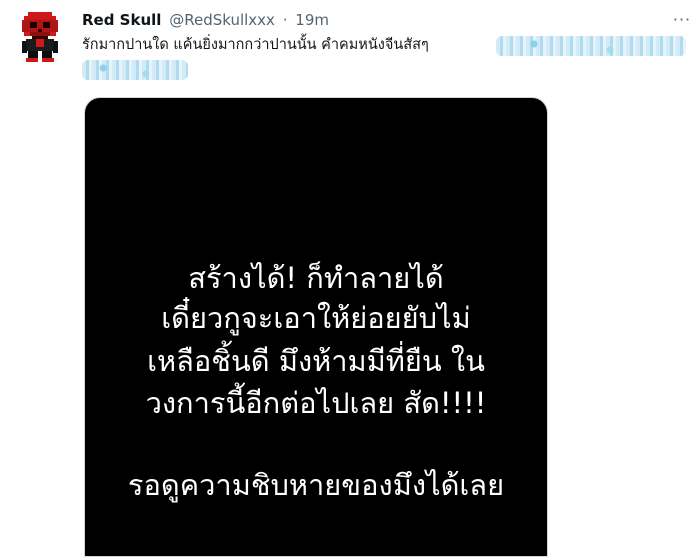  Describe the element at coordinates (682, 20) in the screenshot. I see `more-options-icon: ···` at that location.